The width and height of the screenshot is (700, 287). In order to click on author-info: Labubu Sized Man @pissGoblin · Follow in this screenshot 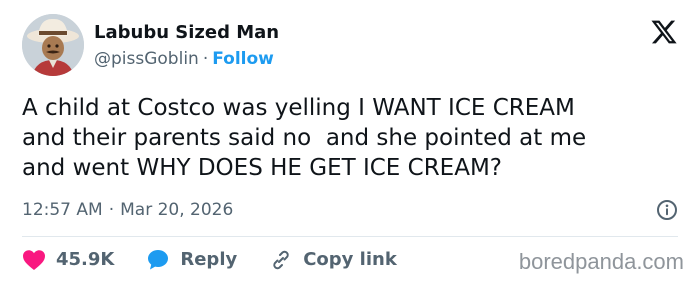, I will do `click(186, 46)`.